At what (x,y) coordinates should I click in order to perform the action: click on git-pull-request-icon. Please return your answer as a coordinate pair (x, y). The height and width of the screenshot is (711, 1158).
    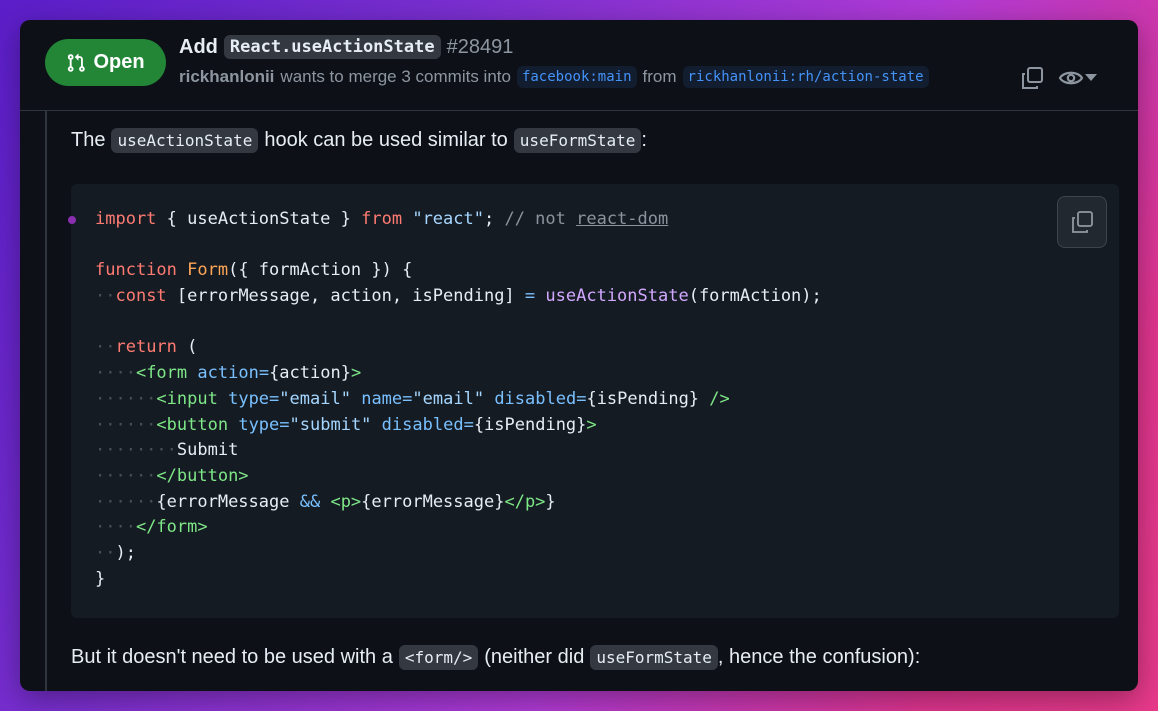
    Looking at the image, I should click on (77, 62).